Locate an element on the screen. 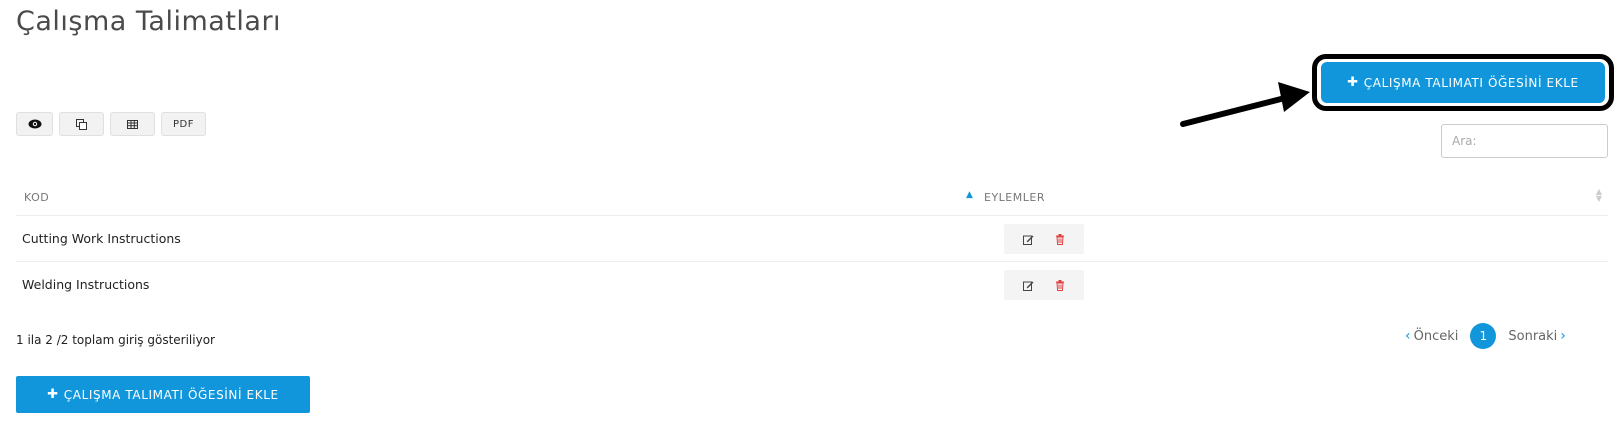 This screenshot has width=1620, height=432. csv-export-button is located at coordinates (132, 124).